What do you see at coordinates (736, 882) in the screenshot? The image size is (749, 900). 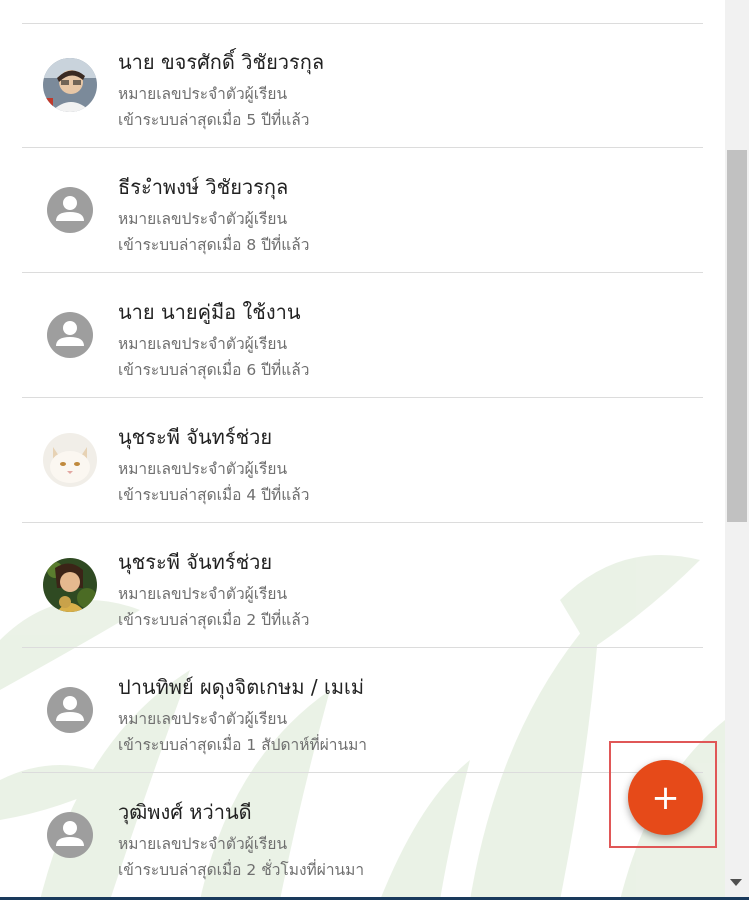 I see `scroll-down-arrow-icon` at bounding box center [736, 882].